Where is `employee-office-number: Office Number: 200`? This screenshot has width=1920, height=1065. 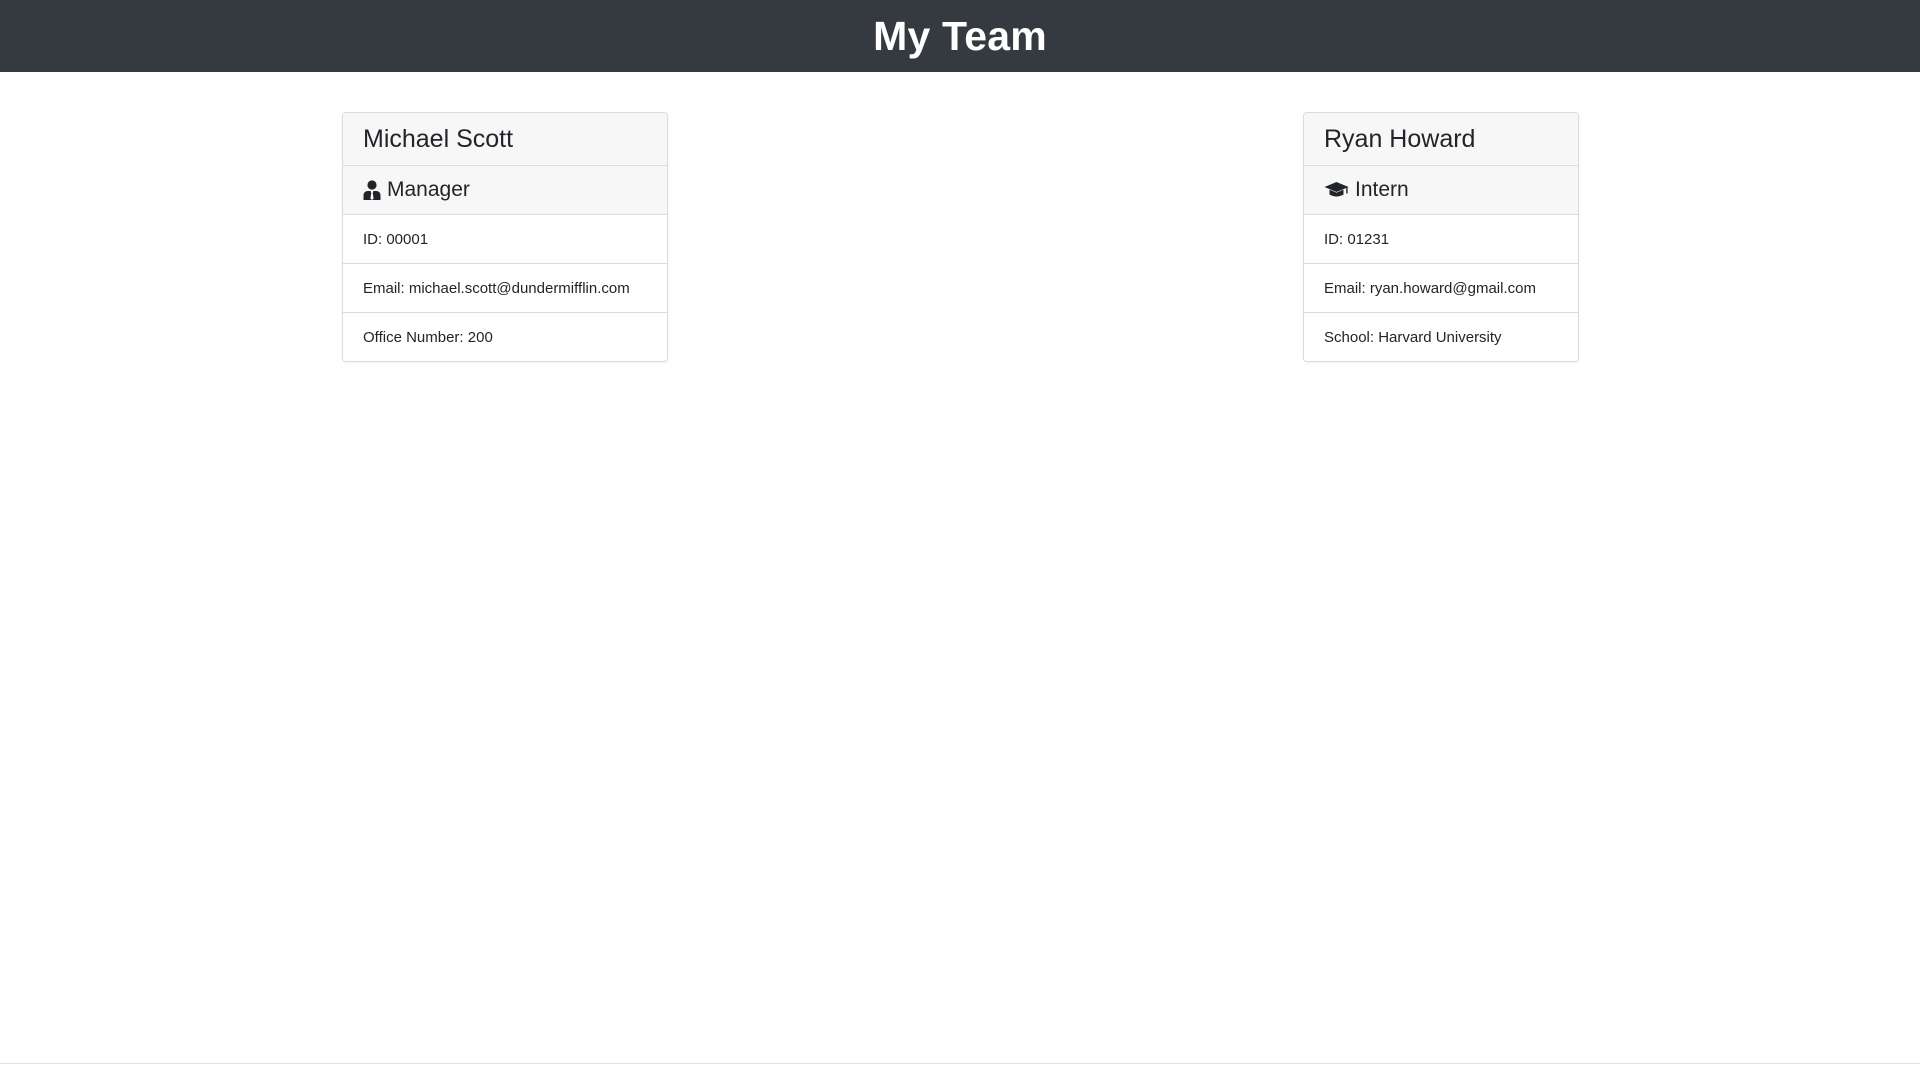 employee-office-number: Office Number: 200 is located at coordinates (428, 337).